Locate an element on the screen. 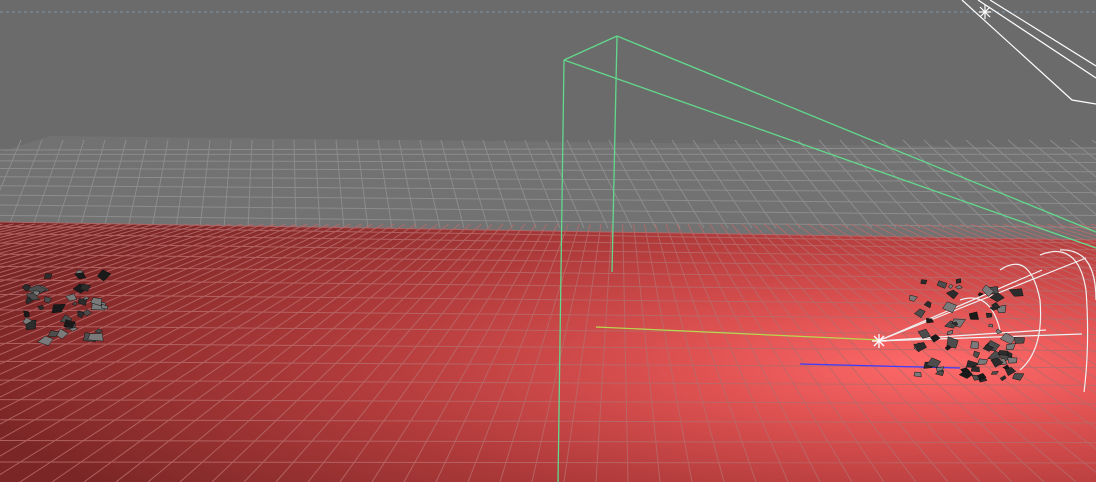  emitter-origin-icon is located at coordinates (879, 341).